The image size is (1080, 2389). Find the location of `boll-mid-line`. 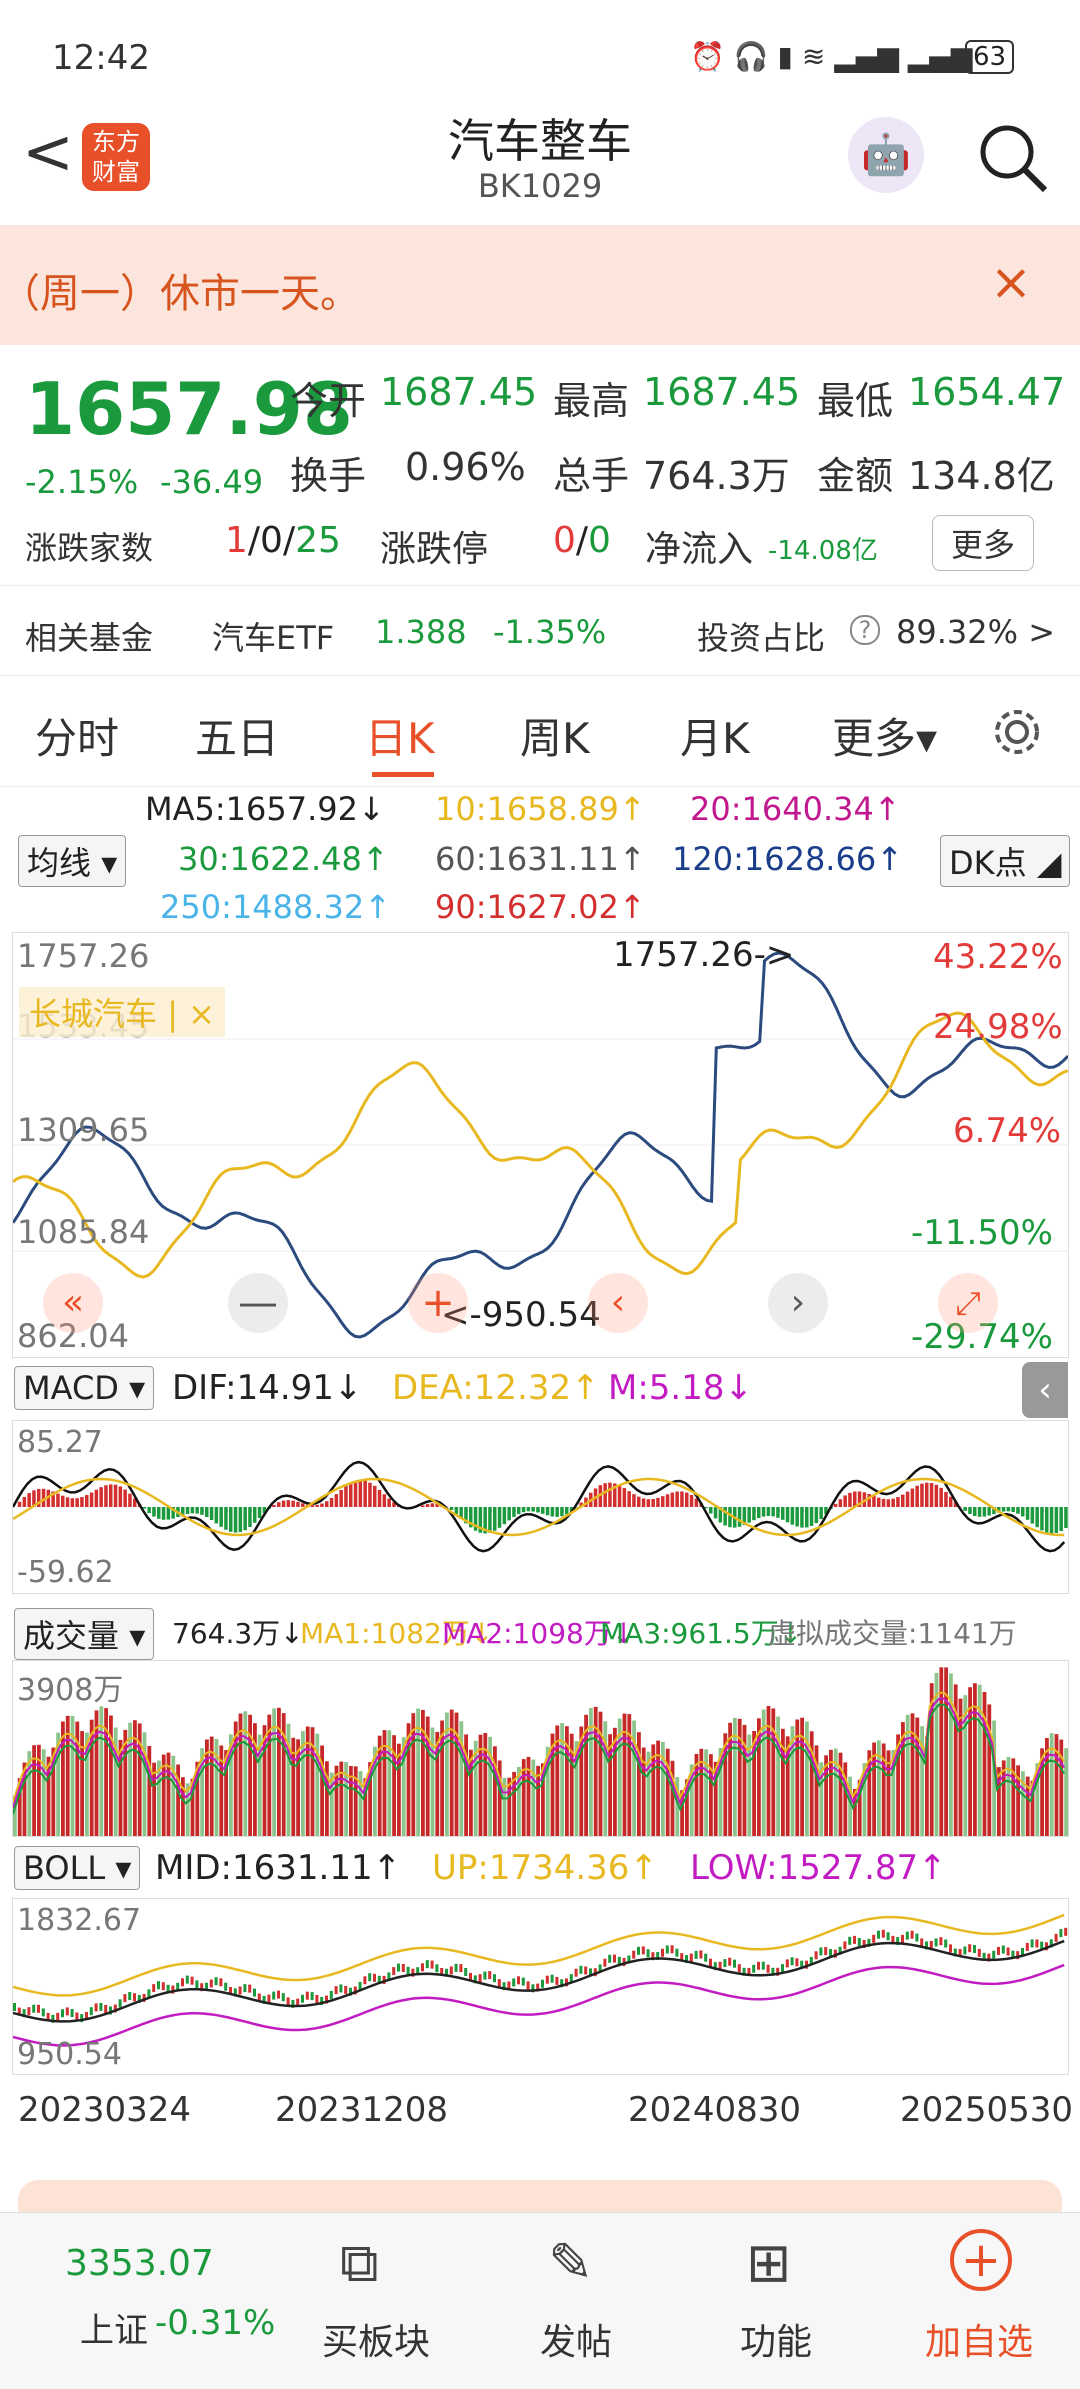

boll-mid-line is located at coordinates (538, 1981).